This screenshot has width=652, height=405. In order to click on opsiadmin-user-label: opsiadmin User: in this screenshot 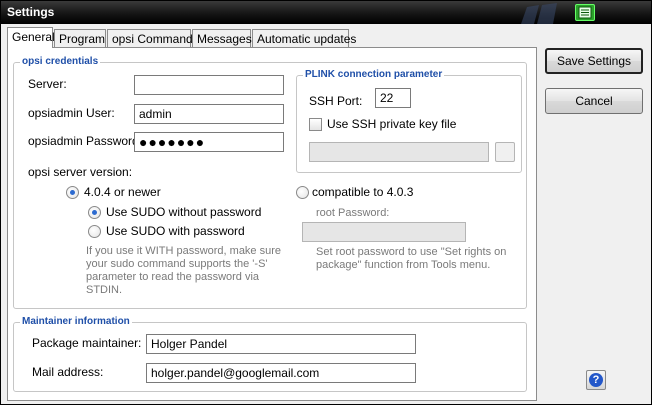, I will do `click(71, 113)`.